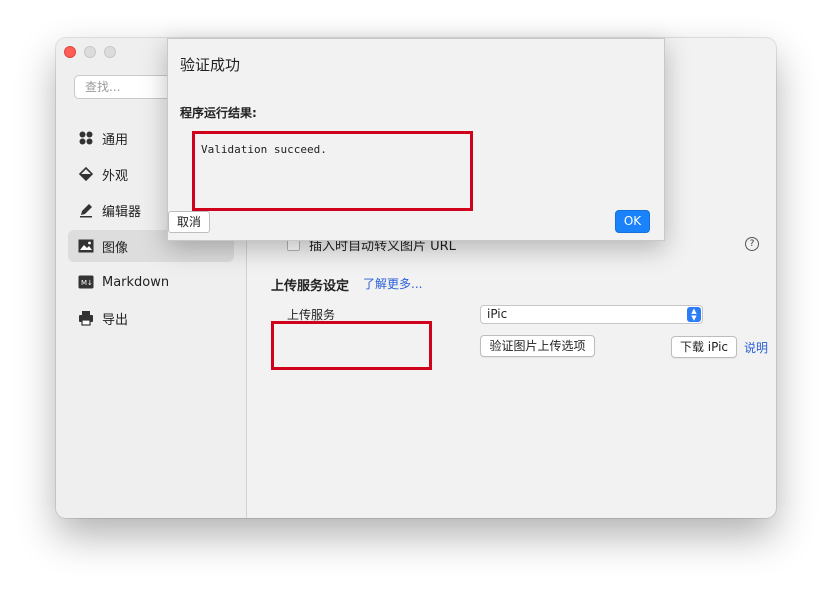 The width and height of the screenshot is (832, 592). Describe the element at coordinates (497, 314) in the screenshot. I see `upload-service-value: iPic` at that location.